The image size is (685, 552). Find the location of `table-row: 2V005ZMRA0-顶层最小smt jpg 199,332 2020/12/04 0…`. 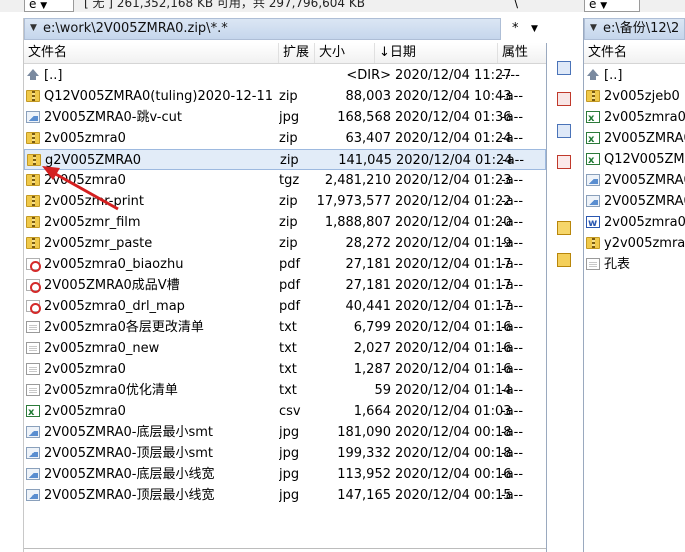

table-row: 2V005ZMRA0-顶层最小smt jpg 199,332 2020/12/04 0… is located at coordinates (285, 453).